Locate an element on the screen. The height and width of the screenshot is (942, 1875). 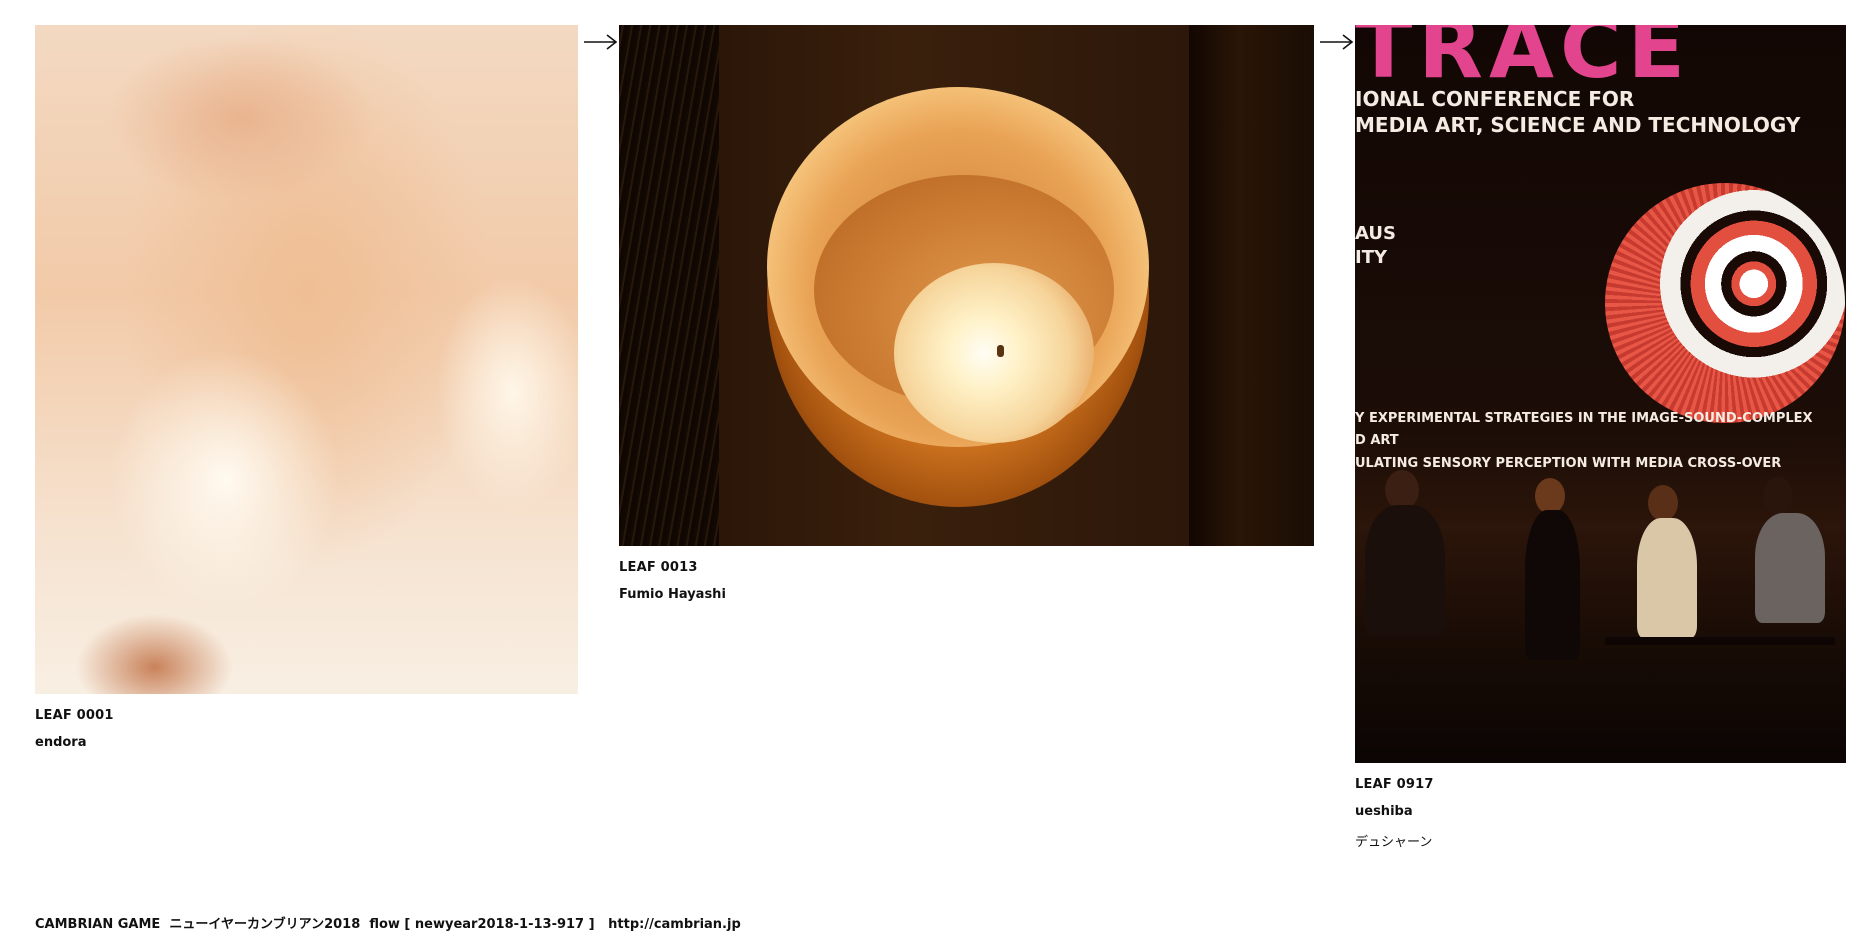
footer-link: http://cambrian.jp is located at coordinates (674, 924).